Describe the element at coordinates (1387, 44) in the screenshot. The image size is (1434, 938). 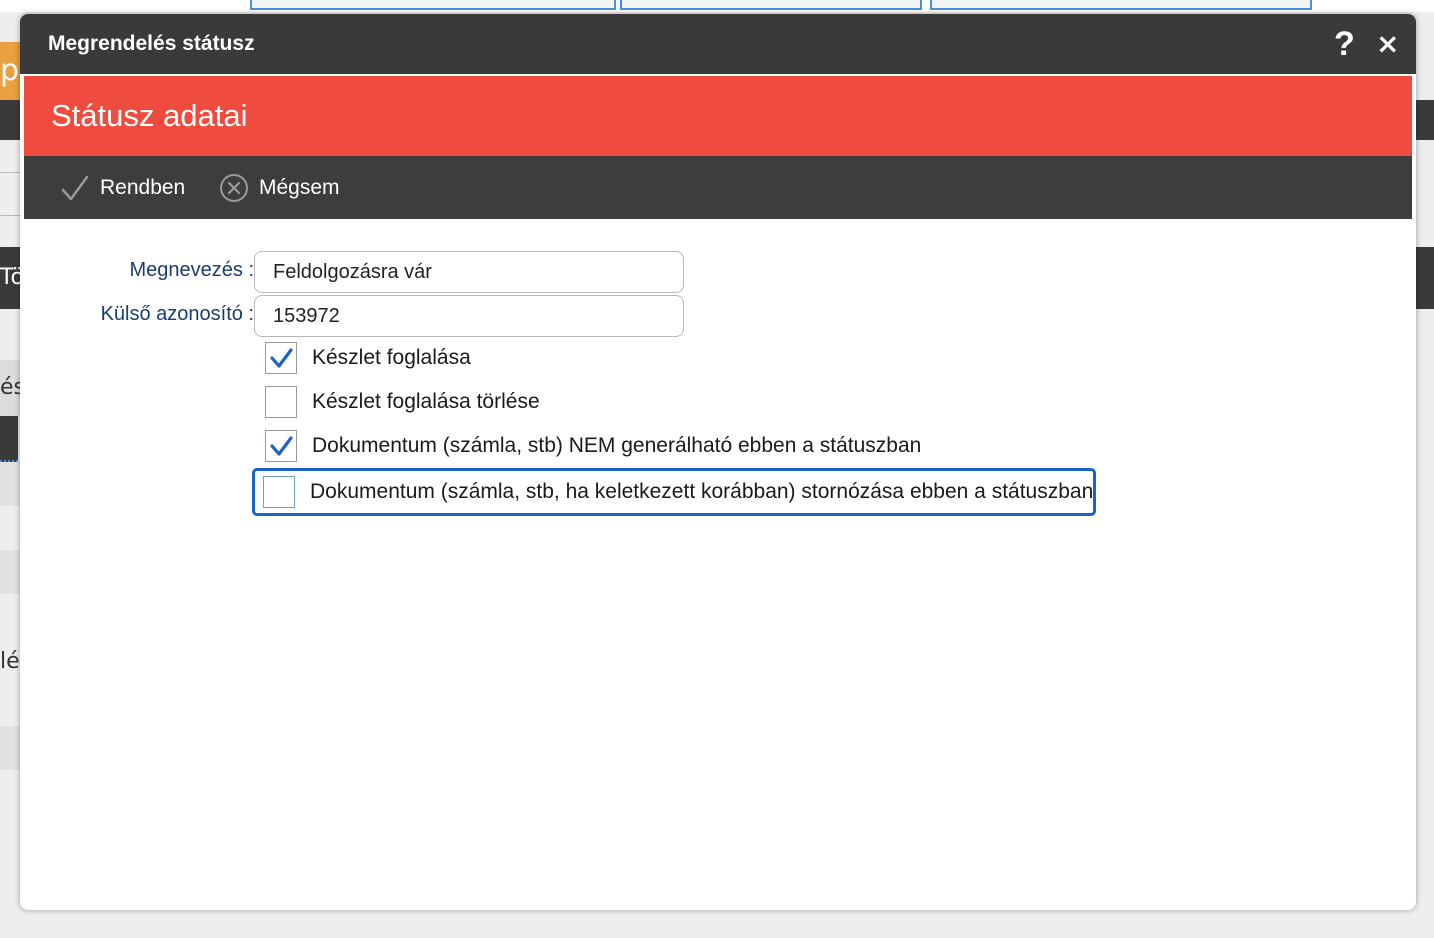
I see `close-icon: ×` at that location.